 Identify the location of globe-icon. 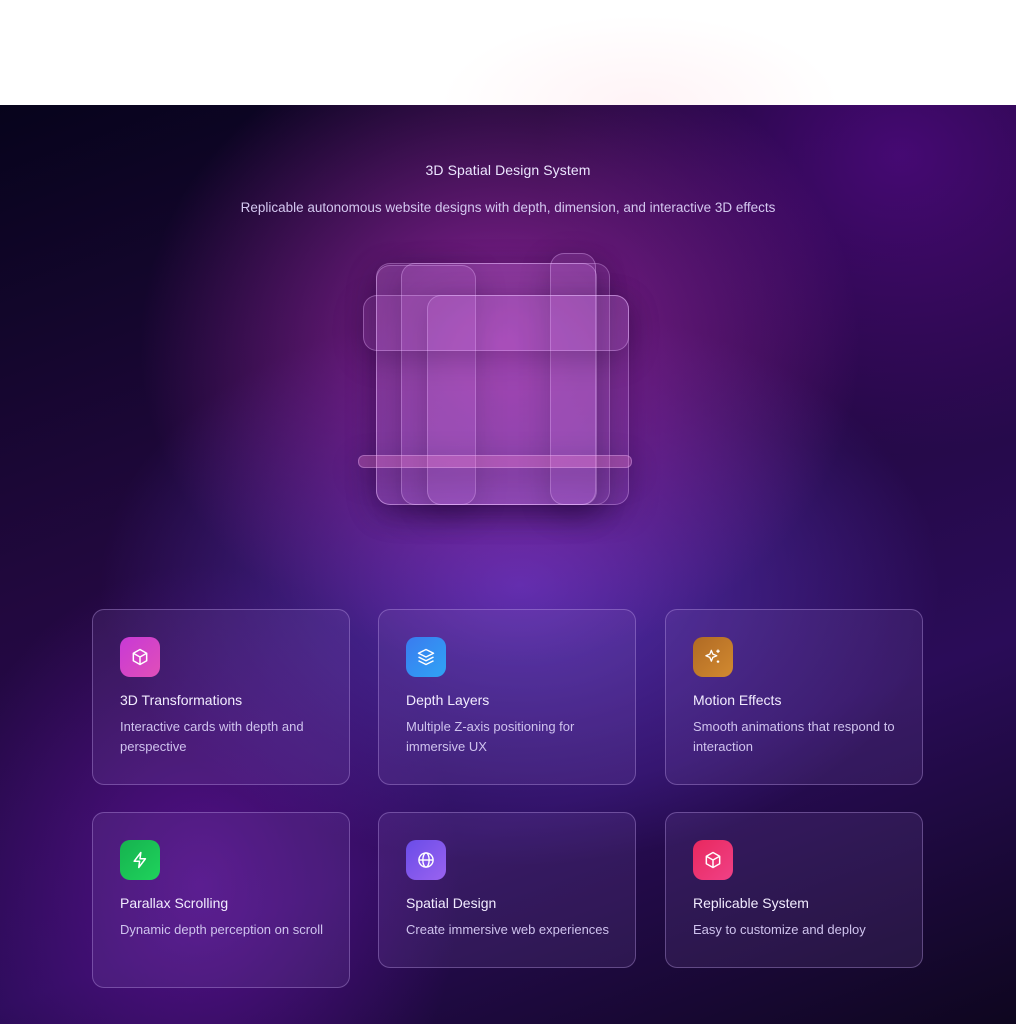
(426, 860).